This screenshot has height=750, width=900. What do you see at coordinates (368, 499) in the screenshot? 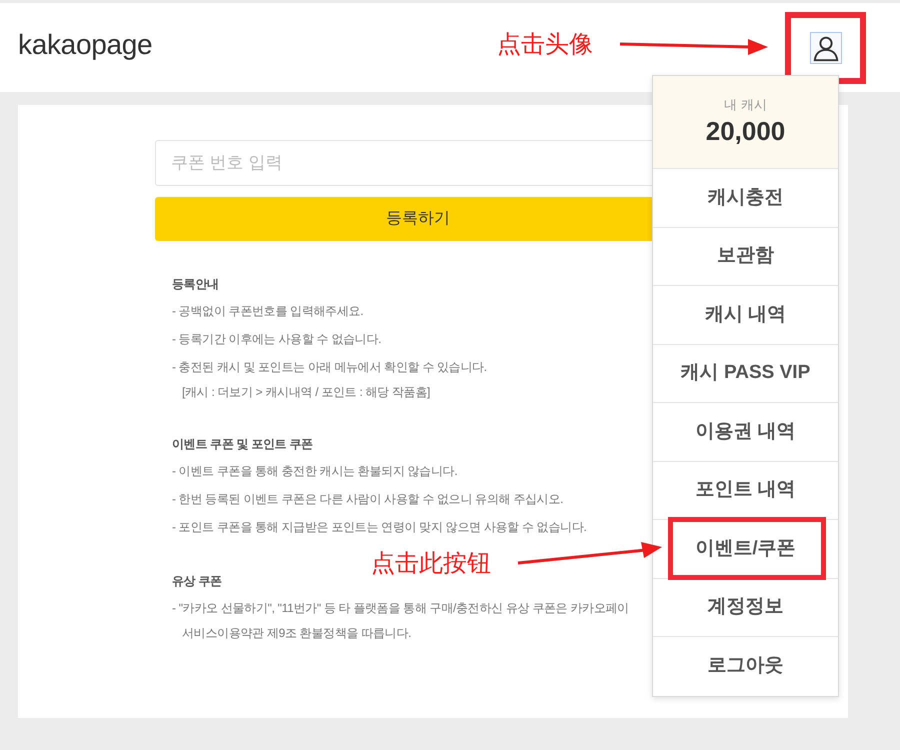
I see `notice-text: - 한번 등록된 이벤트 쿠폰은 다른 사람이 사용할 수 없으니 유의해 주십시오.` at bounding box center [368, 499].